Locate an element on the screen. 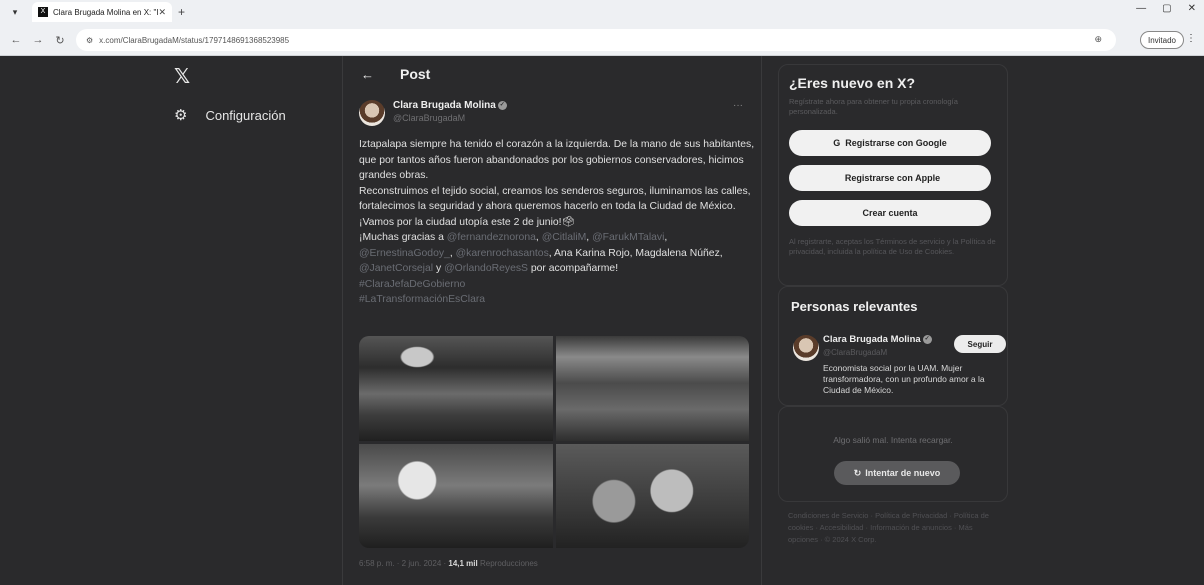  button-label: Crear cuenta is located at coordinates (890, 213).